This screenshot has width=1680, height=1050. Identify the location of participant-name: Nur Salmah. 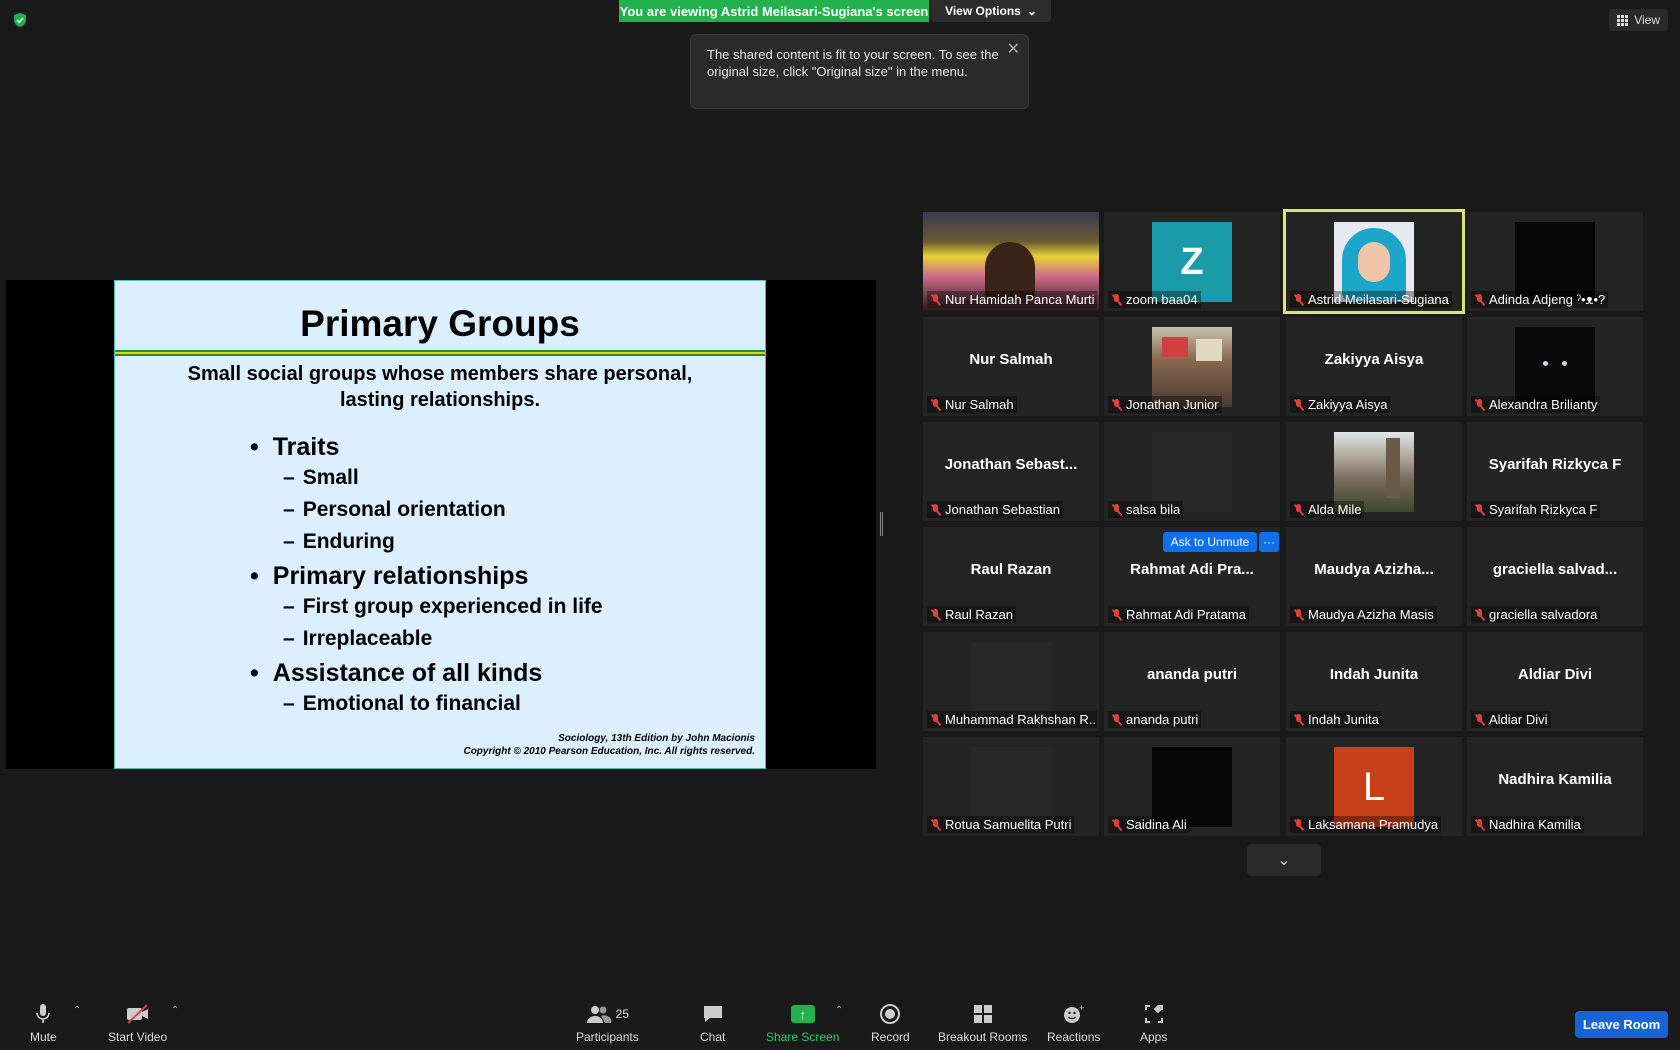
(979, 404).